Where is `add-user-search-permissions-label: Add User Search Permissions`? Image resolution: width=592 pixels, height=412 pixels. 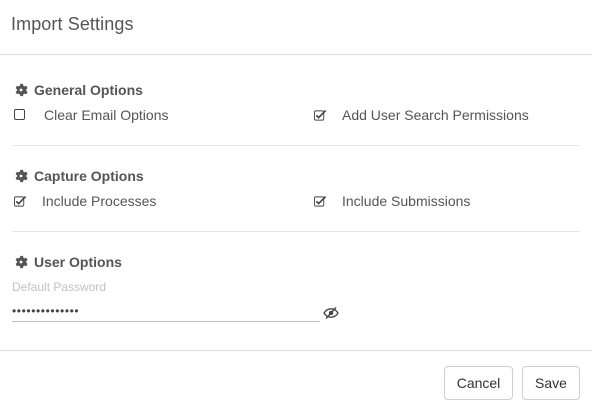
add-user-search-permissions-label: Add User Search Permissions is located at coordinates (435, 115).